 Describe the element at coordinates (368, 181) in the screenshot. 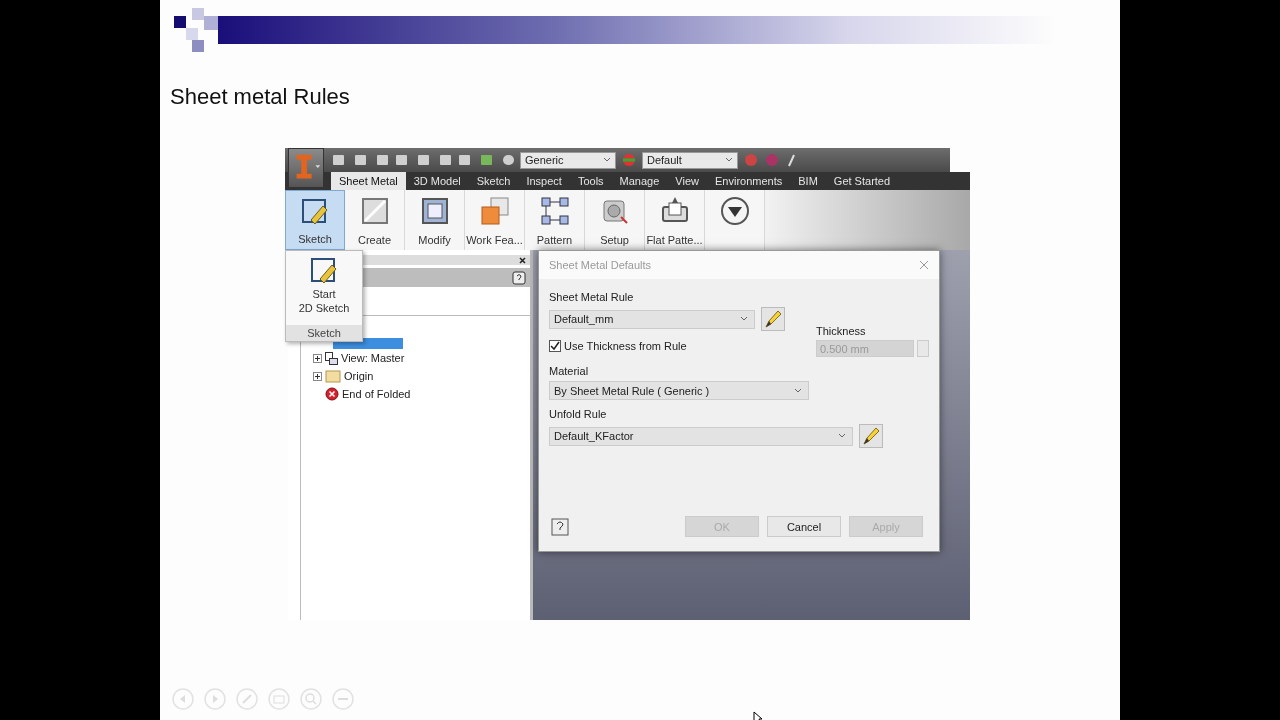

I see `ribbon-tab: Sheet Metal` at that location.